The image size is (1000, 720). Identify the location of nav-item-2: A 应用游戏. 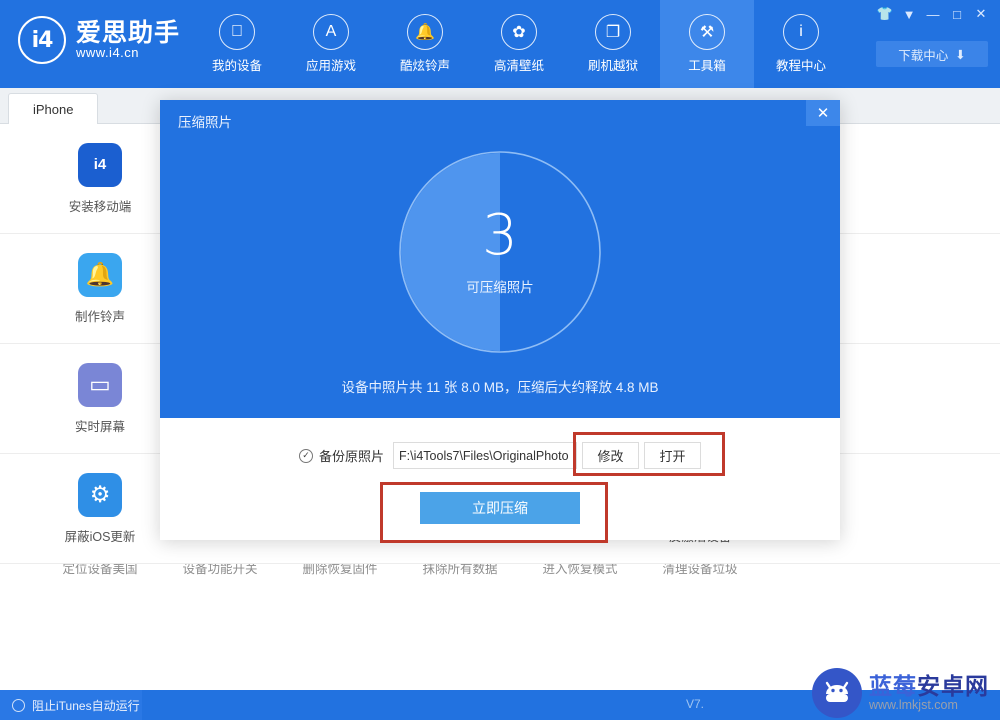
(331, 44).